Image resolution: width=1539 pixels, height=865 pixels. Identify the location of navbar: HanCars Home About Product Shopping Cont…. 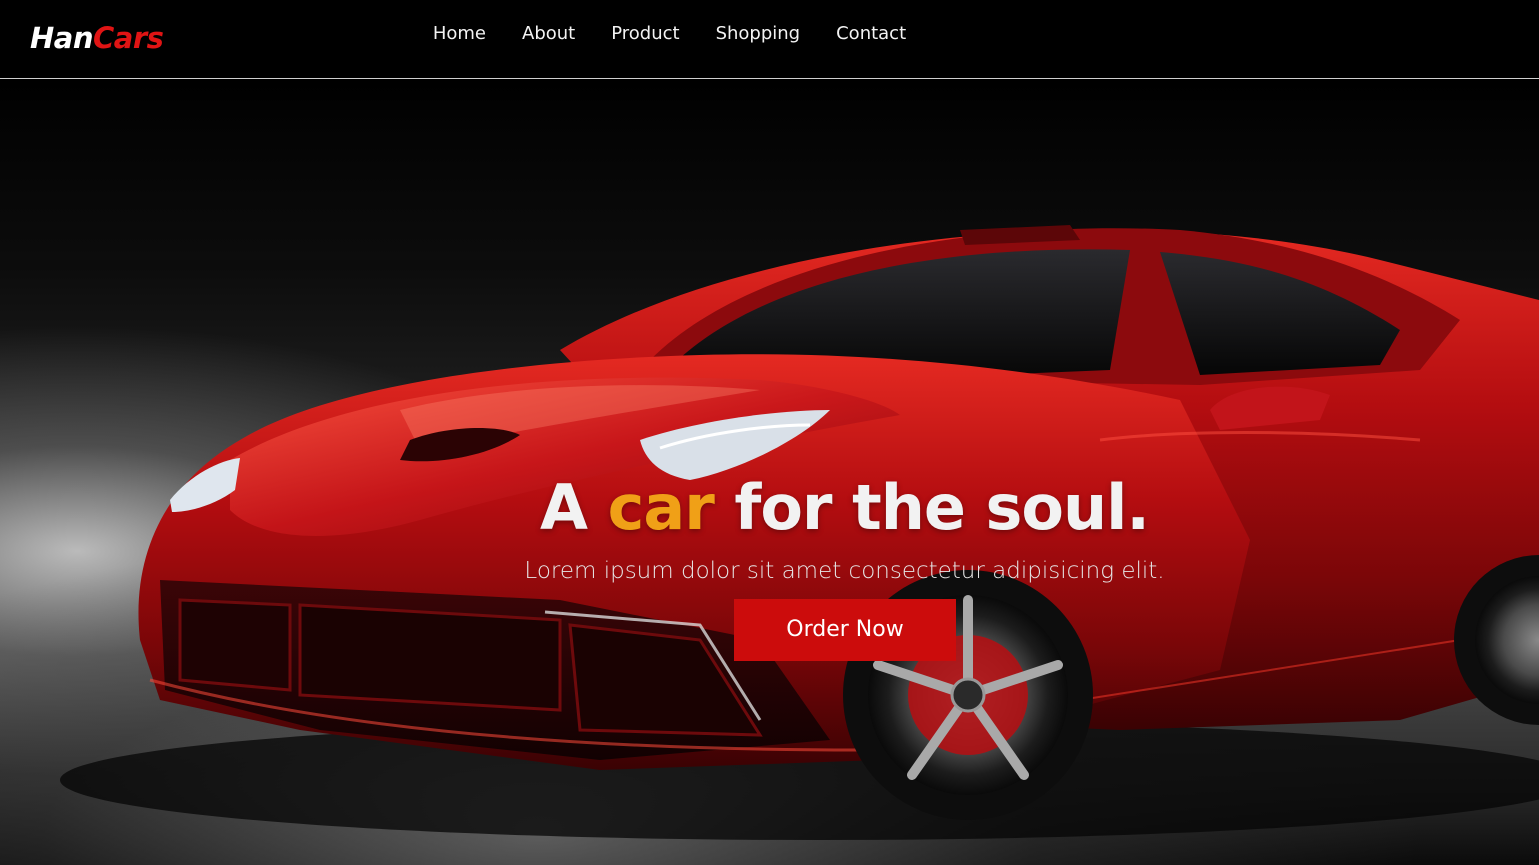
(769, 39).